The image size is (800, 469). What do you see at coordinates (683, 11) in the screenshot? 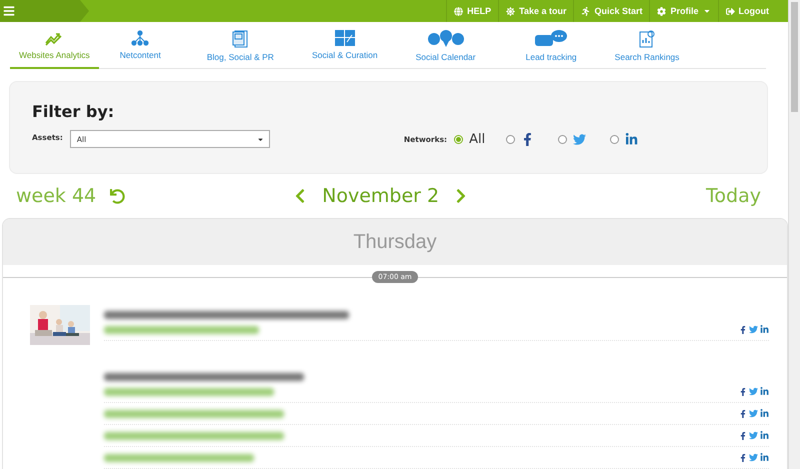
I see `topbar-link: Profile` at bounding box center [683, 11].